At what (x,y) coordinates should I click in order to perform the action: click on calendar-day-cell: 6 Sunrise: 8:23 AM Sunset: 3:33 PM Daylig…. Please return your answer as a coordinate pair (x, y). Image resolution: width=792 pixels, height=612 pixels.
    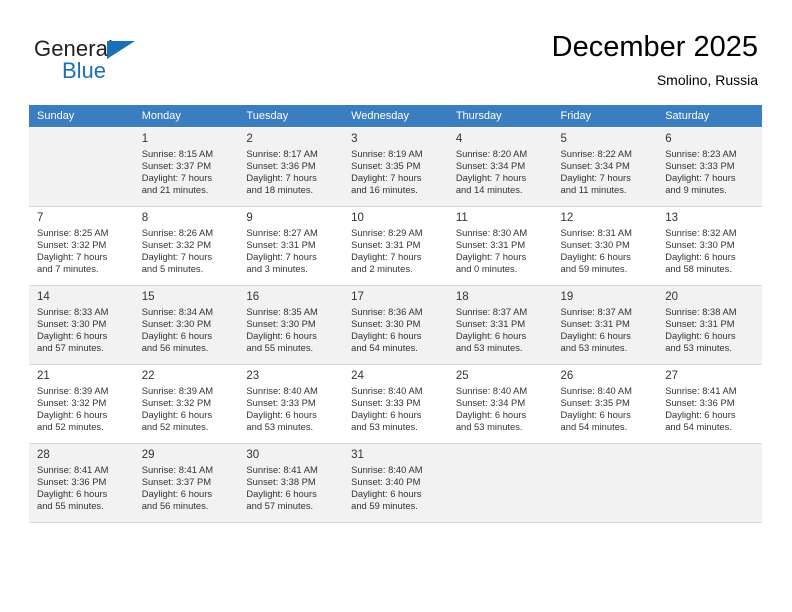
    Looking at the image, I should click on (709, 167).